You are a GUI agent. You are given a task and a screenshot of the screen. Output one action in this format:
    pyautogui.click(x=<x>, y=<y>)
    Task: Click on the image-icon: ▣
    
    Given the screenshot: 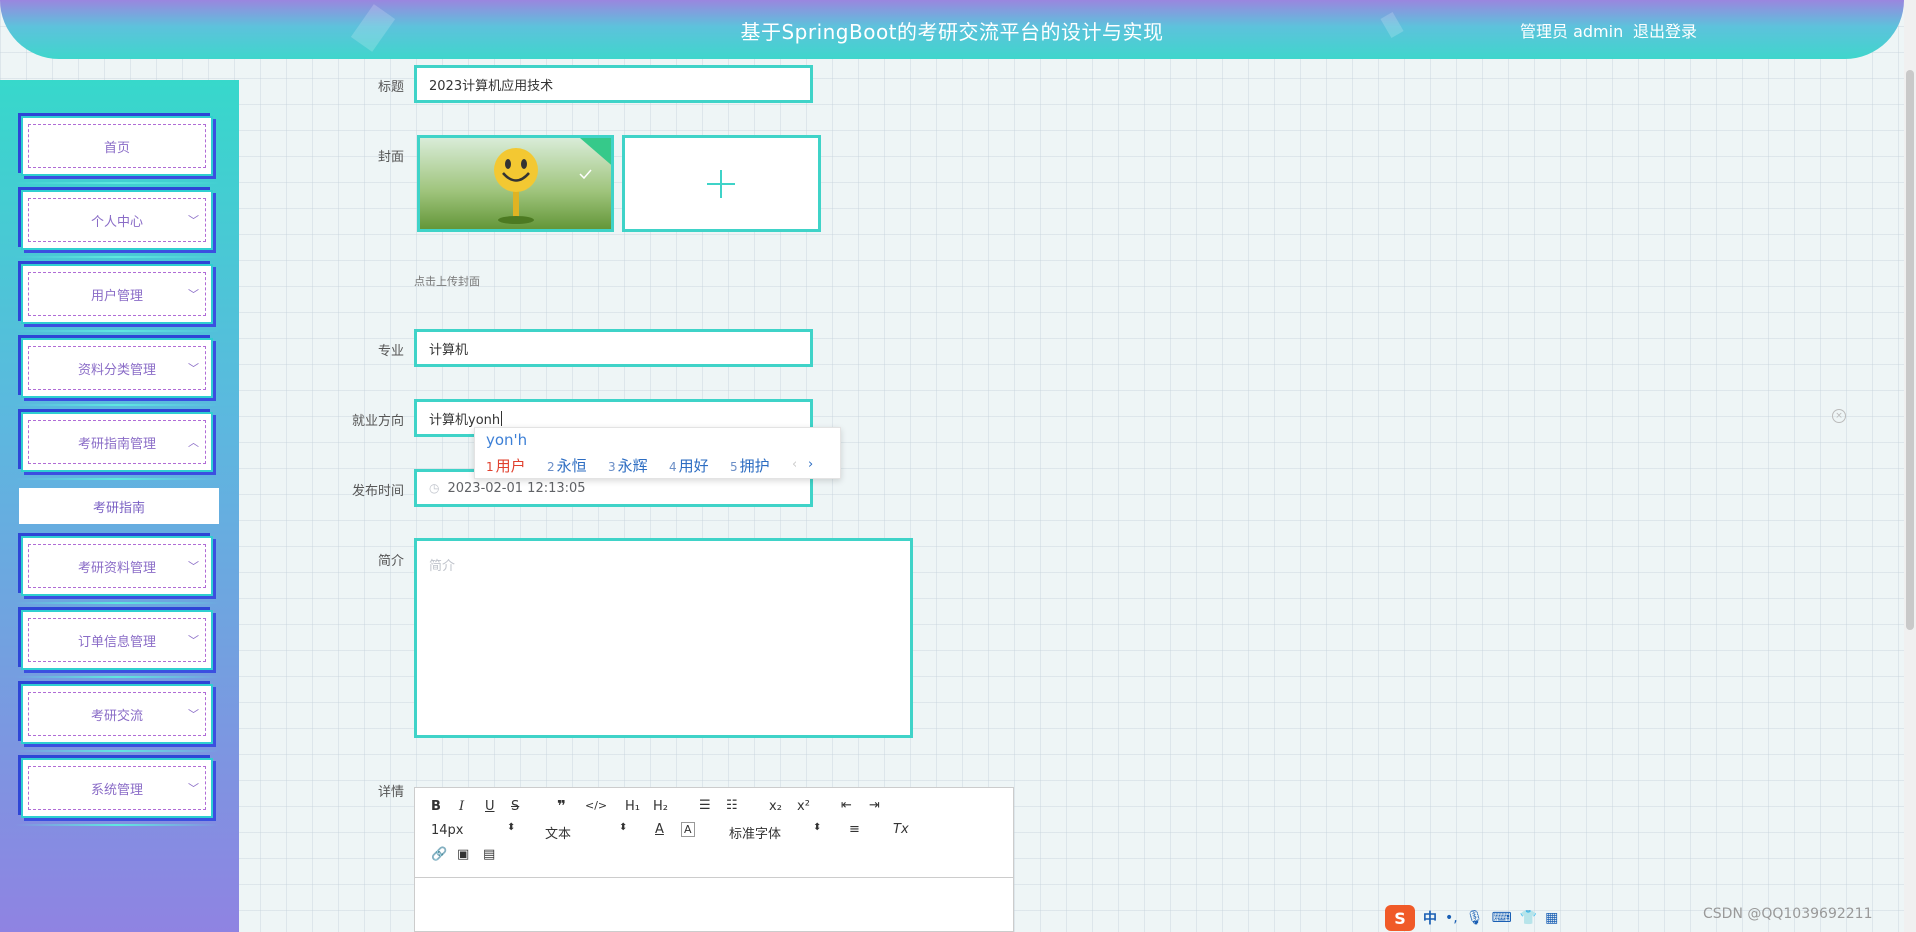 What is the action you would take?
    pyautogui.click(x=463, y=854)
    